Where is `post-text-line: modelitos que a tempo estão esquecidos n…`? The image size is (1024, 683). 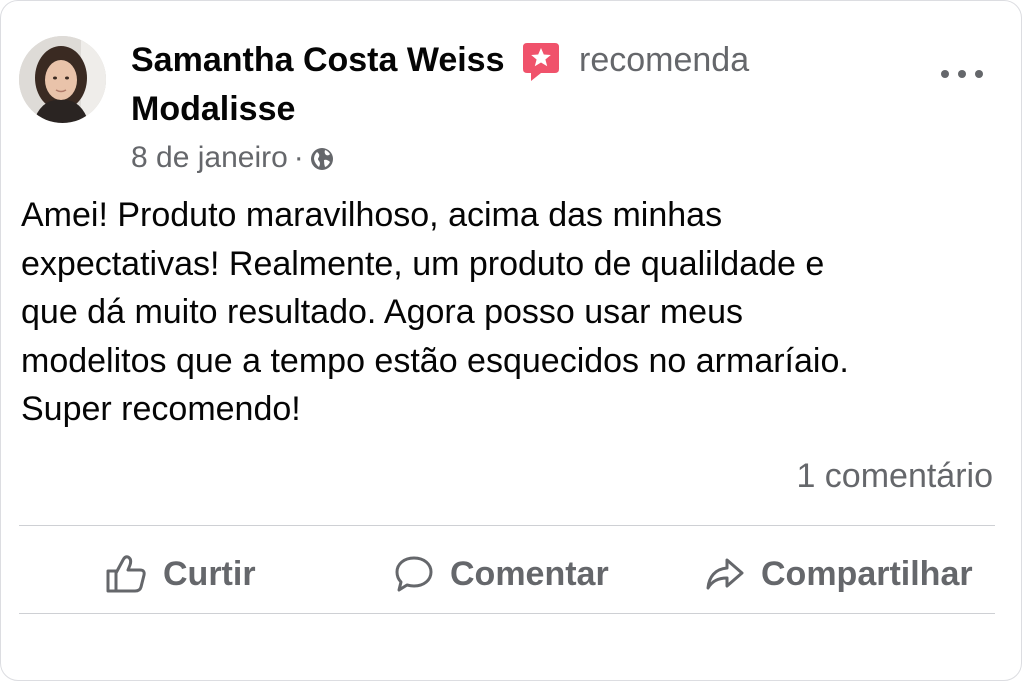 post-text-line: modelitos que a tempo estão esquecidos n… is located at coordinates (435, 360).